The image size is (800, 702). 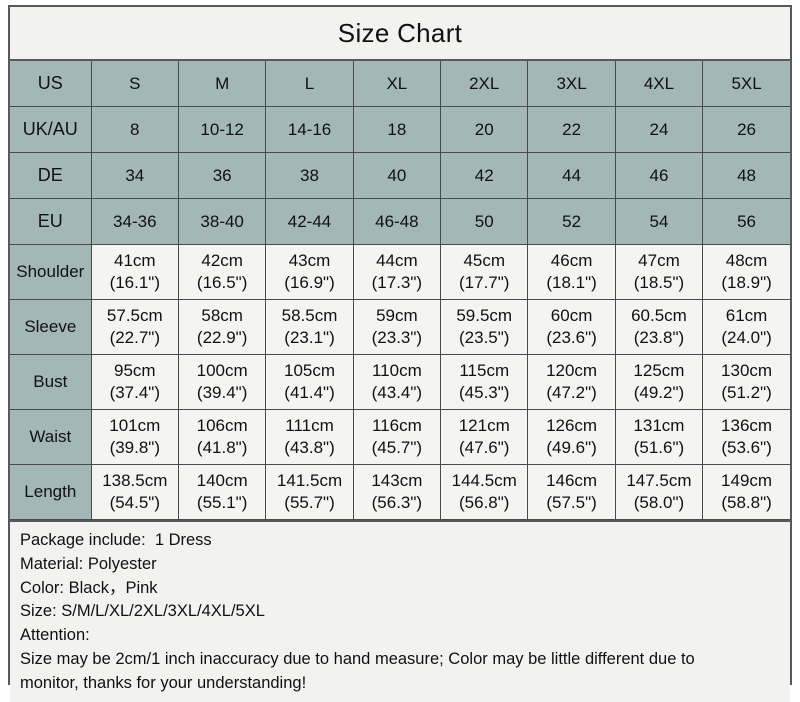 I want to click on table-cell: 42cm (16.5"), so click(x=222, y=272).